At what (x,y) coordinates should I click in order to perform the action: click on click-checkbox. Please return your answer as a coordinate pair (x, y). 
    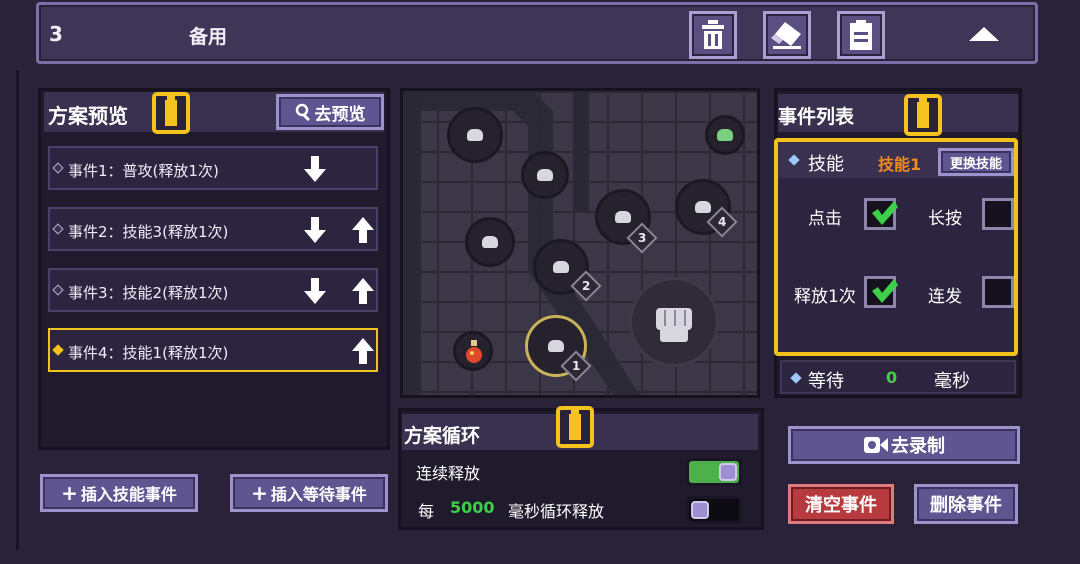
    Looking at the image, I should click on (881, 214).